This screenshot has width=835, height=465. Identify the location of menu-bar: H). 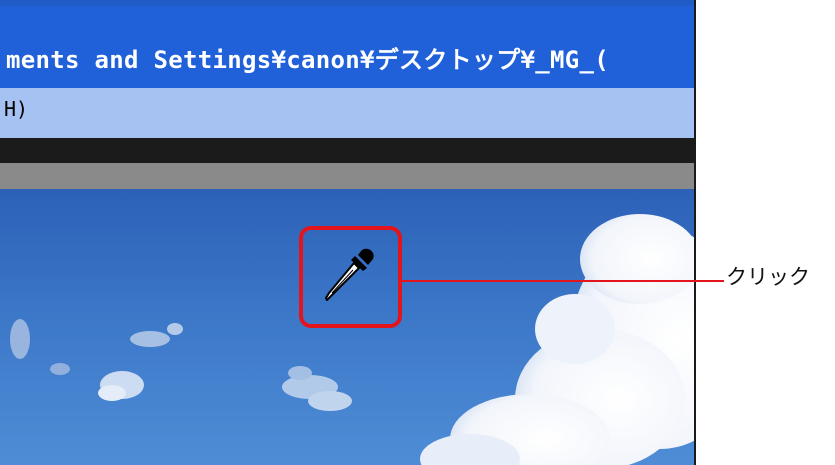
(347, 113).